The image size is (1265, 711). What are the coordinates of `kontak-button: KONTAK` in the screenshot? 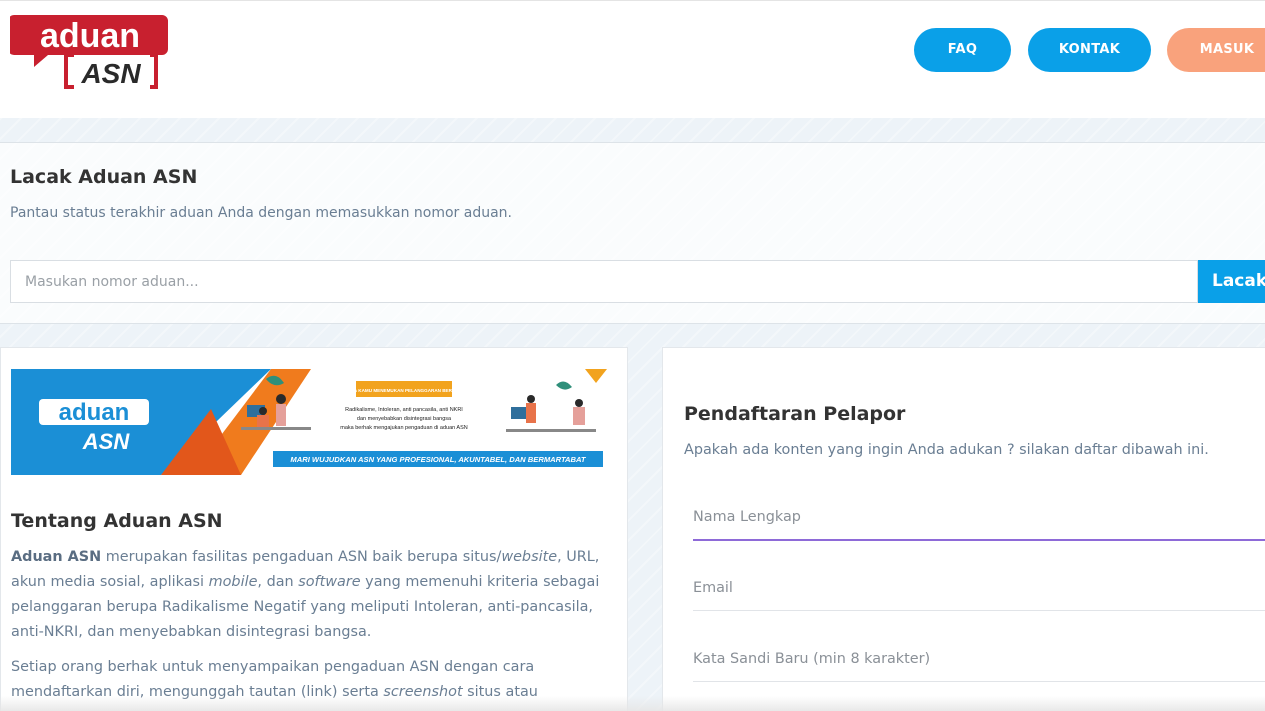 It's located at (1089, 50).